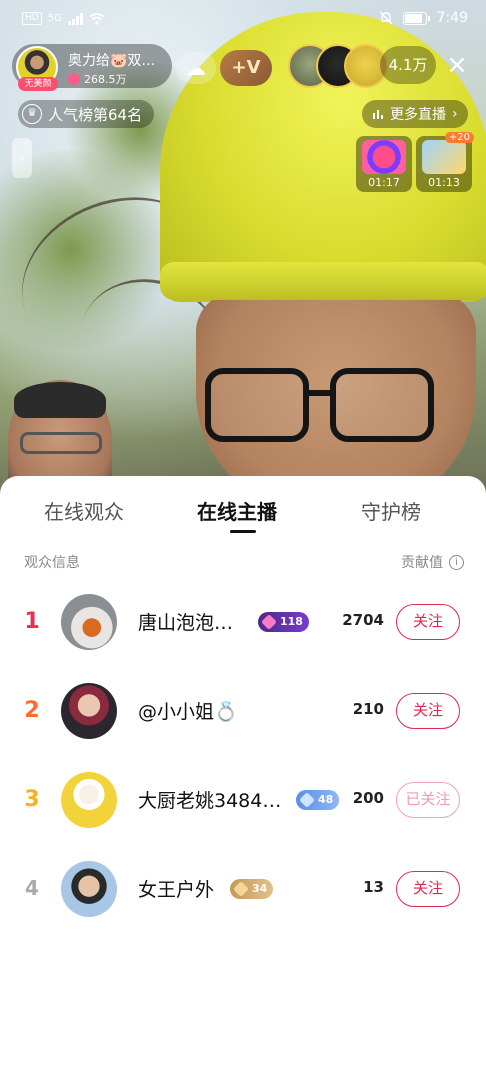 Image resolution: width=486 pixels, height=1080 pixels. What do you see at coordinates (428, 800) in the screenshot?
I see `followed-button: 已关注` at bounding box center [428, 800].